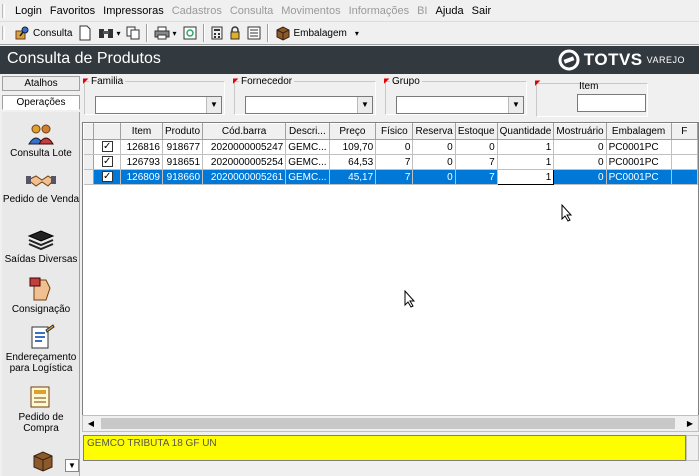 The image size is (699, 476). I want to click on menu-sair: Sair, so click(482, 11).